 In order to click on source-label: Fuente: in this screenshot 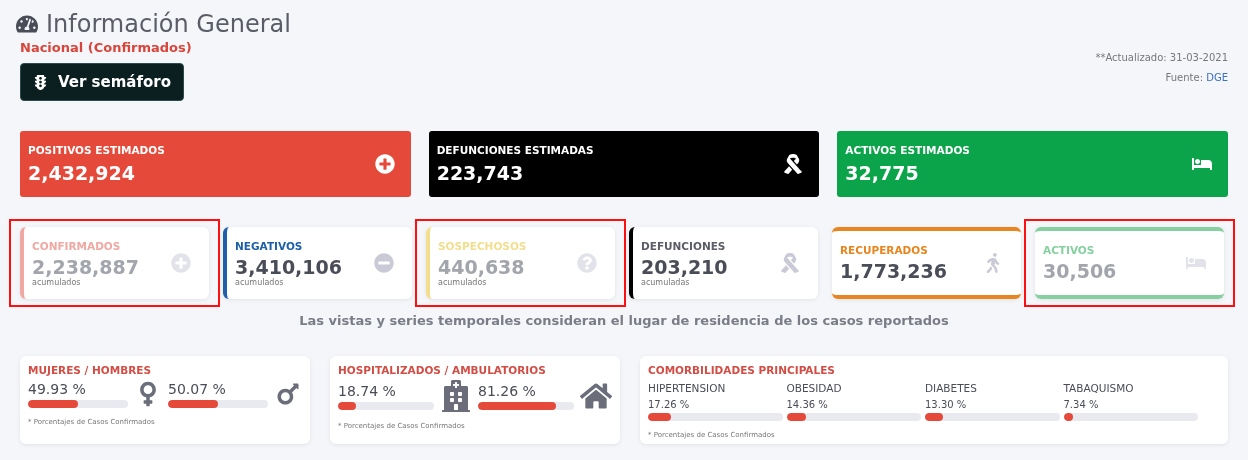, I will do `click(1185, 77)`.